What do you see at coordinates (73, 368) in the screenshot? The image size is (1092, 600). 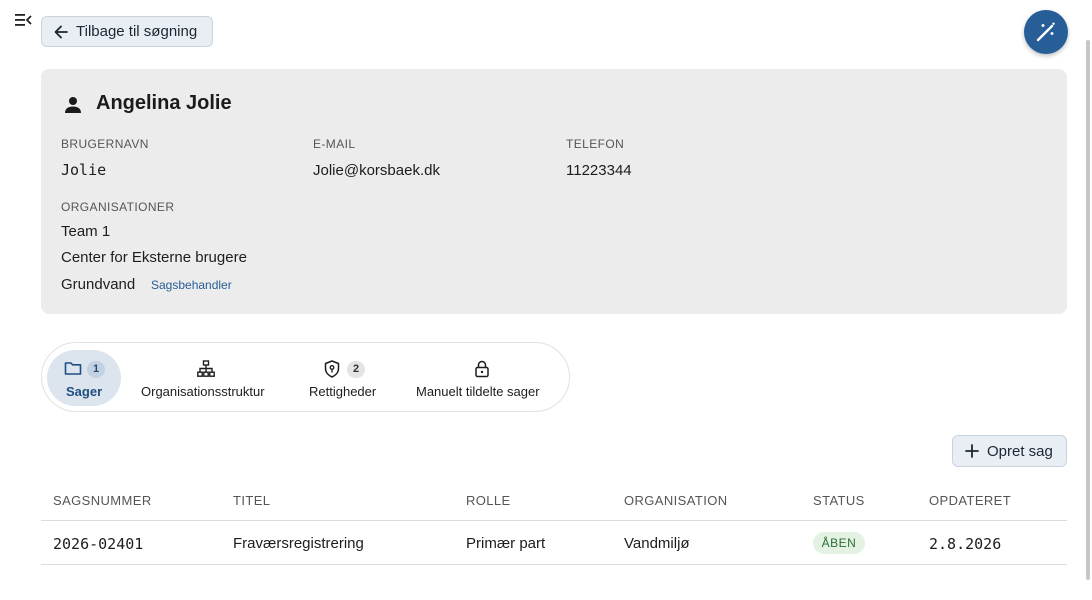 I see `folder-icon` at bounding box center [73, 368].